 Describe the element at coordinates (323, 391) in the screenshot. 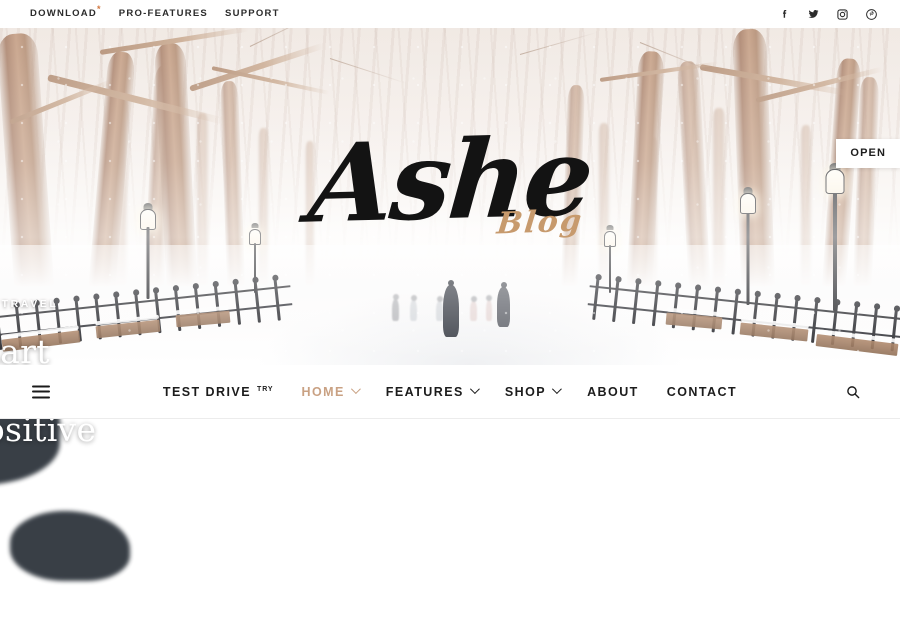

I see `nav-item-label: HOME` at that location.